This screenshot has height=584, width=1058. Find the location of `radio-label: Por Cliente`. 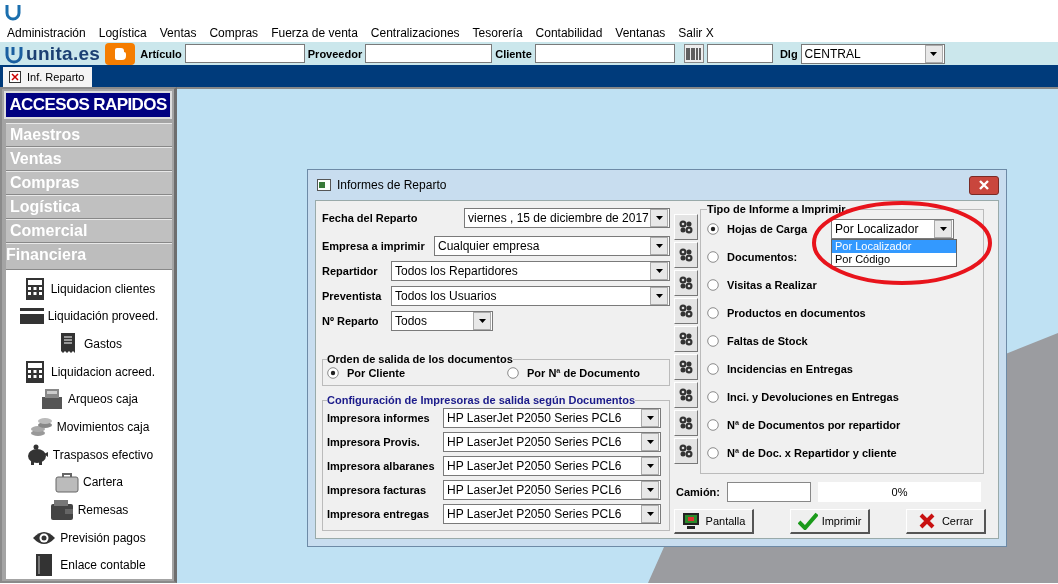

radio-label: Por Cliente is located at coordinates (376, 373).